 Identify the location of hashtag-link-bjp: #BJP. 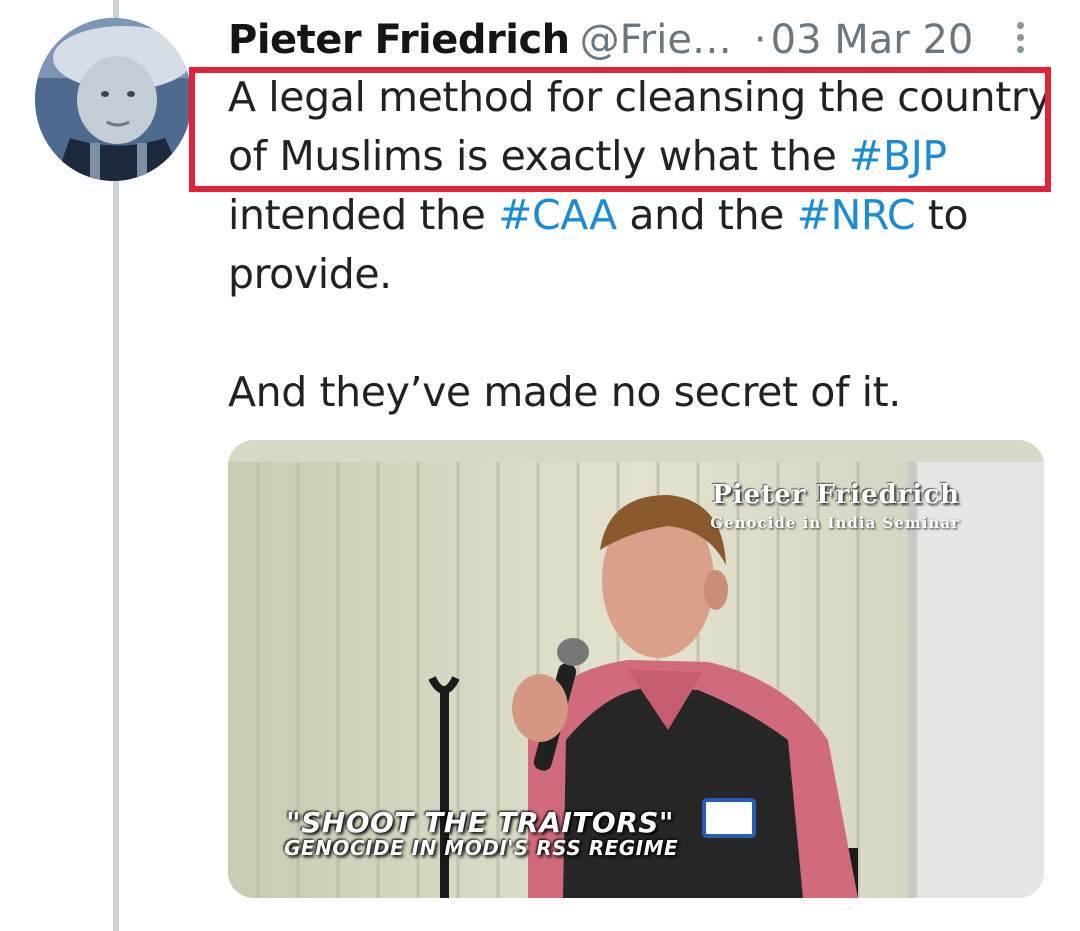
(898, 156).